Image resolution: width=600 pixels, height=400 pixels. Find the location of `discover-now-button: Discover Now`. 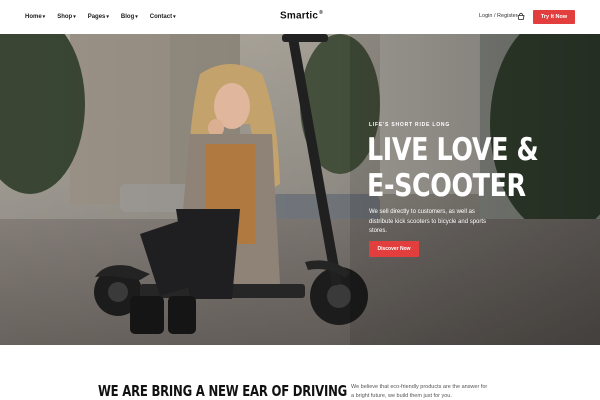

discover-now-button: Discover Now is located at coordinates (394, 249).